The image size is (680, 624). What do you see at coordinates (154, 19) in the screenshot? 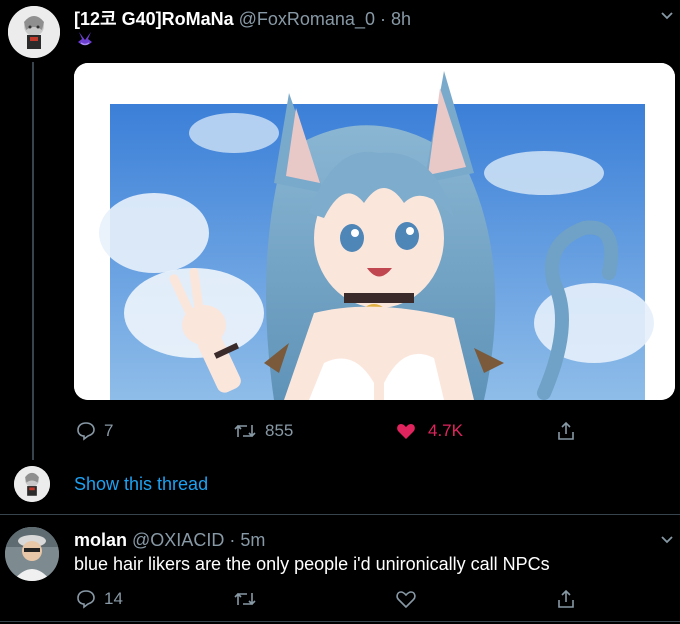
I see `display-name: [12코 G40]RoMaNa` at bounding box center [154, 19].